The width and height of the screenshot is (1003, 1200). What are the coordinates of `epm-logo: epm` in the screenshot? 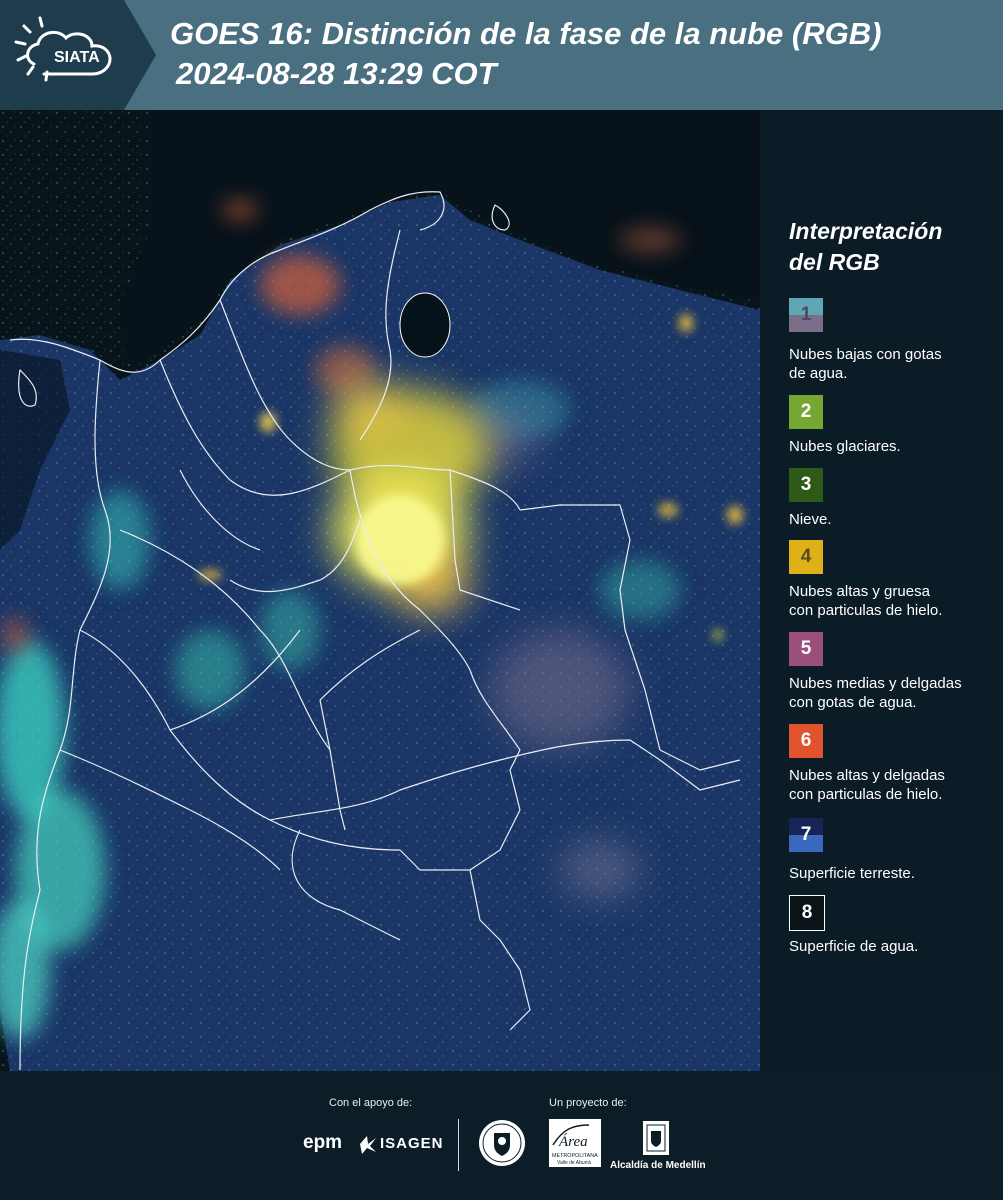 It's located at (323, 1142).